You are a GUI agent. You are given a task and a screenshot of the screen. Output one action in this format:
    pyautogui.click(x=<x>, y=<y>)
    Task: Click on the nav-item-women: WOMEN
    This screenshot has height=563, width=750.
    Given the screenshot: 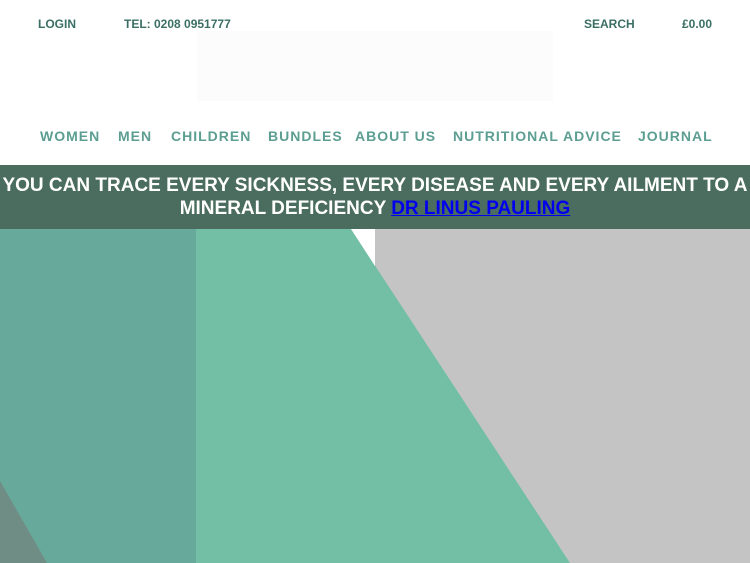 What is the action you would take?
    pyautogui.click(x=70, y=136)
    